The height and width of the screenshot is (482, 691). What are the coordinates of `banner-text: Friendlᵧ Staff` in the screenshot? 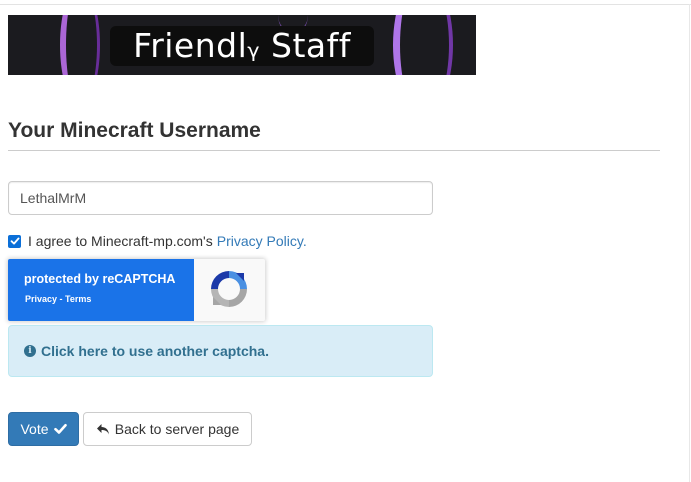 It's located at (242, 45).